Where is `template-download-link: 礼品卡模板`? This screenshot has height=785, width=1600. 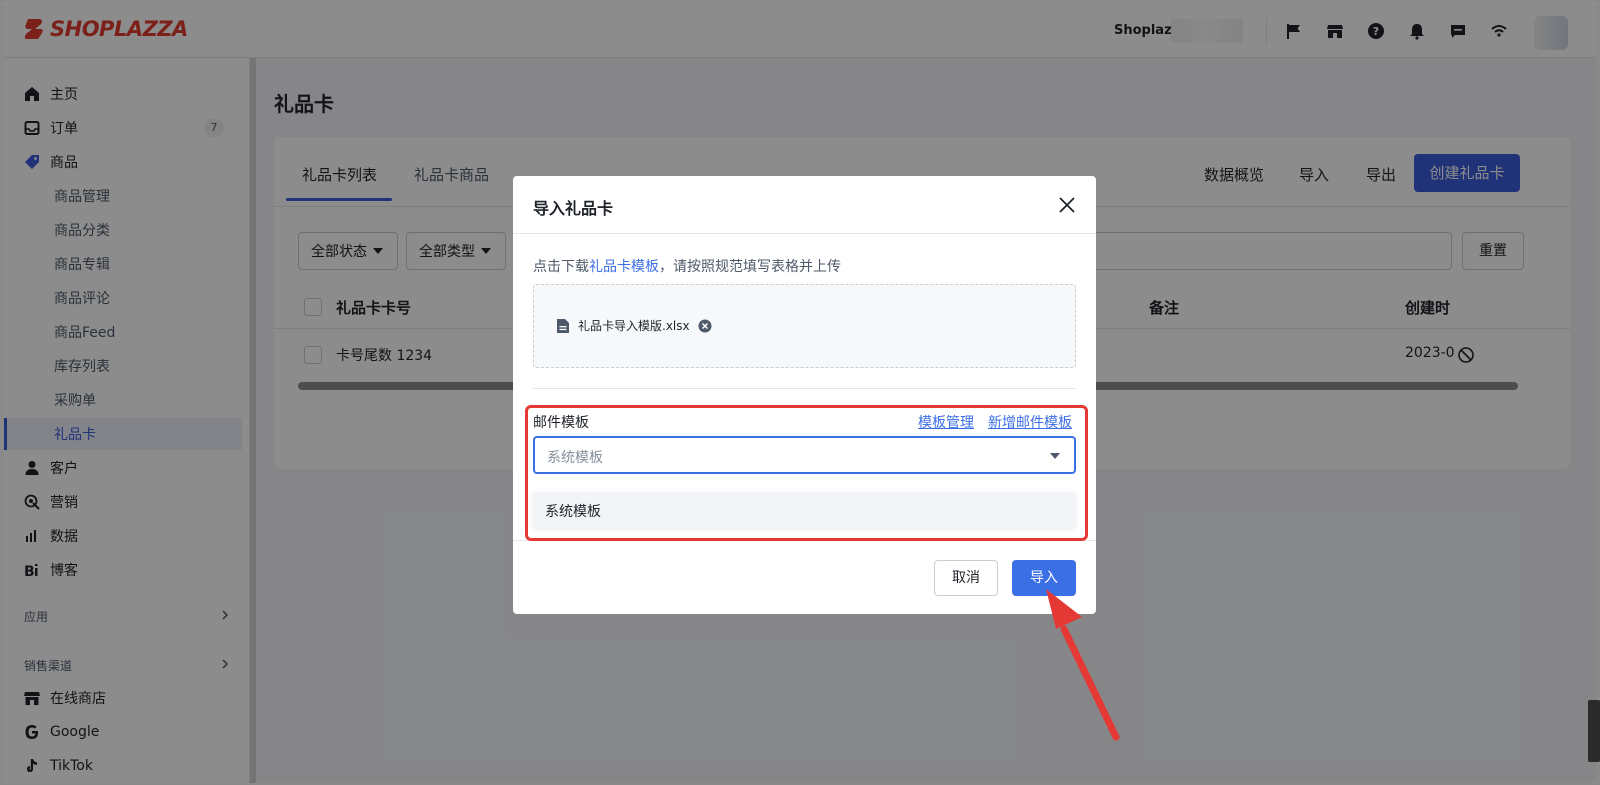
template-download-link: 礼品卡模板 is located at coordinates (624, 267).